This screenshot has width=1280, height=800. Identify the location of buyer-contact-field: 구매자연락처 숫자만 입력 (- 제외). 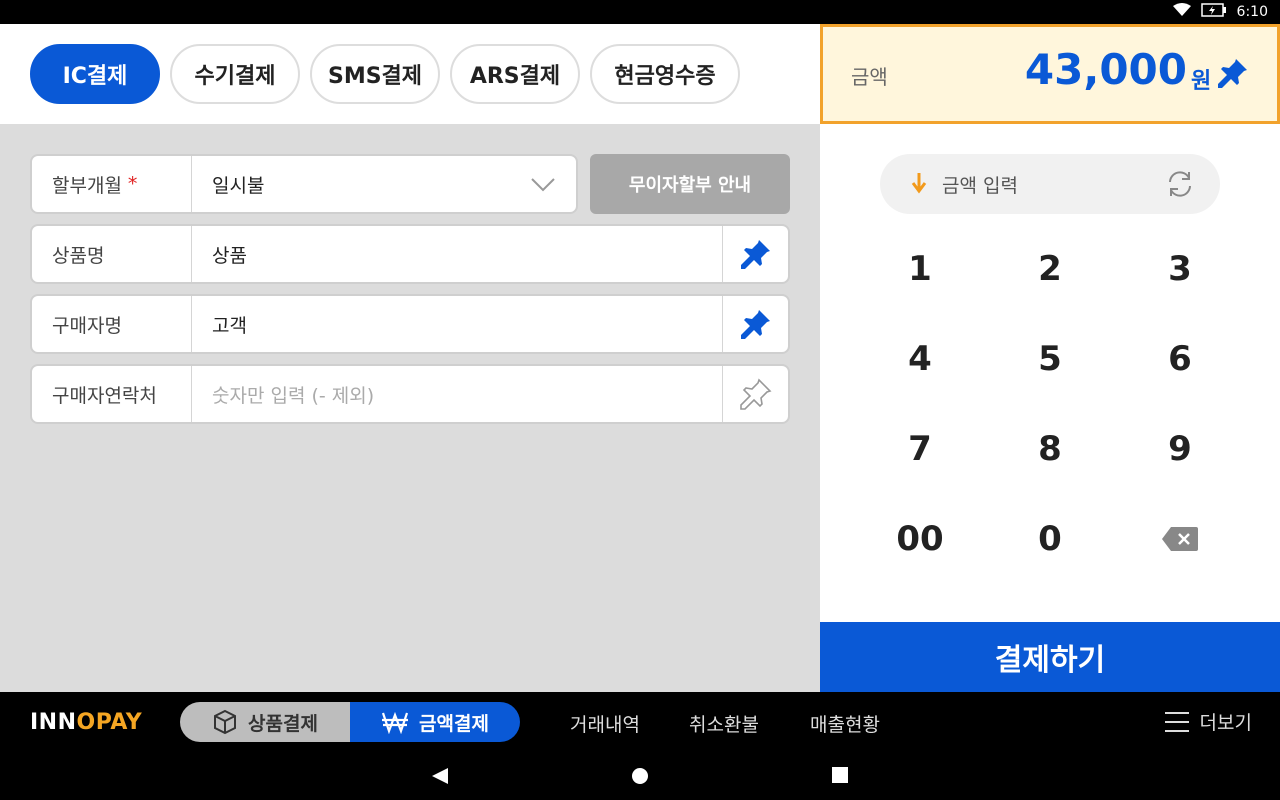
(410, 394).